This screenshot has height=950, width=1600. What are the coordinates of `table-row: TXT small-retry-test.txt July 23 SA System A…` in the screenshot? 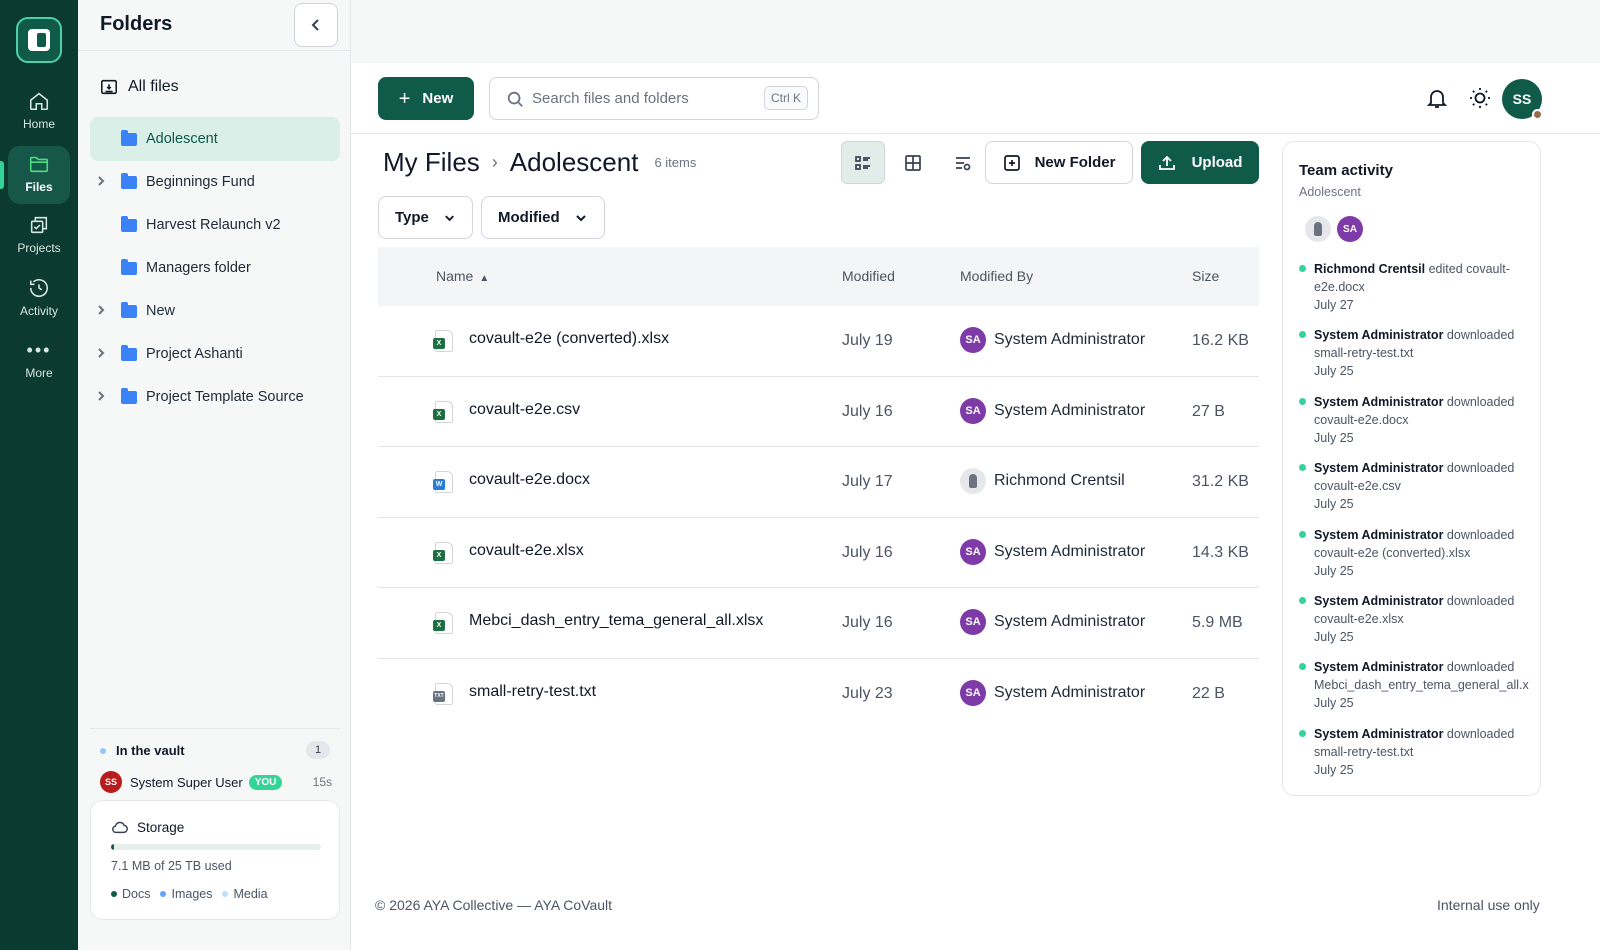 It's located at (818, 694).